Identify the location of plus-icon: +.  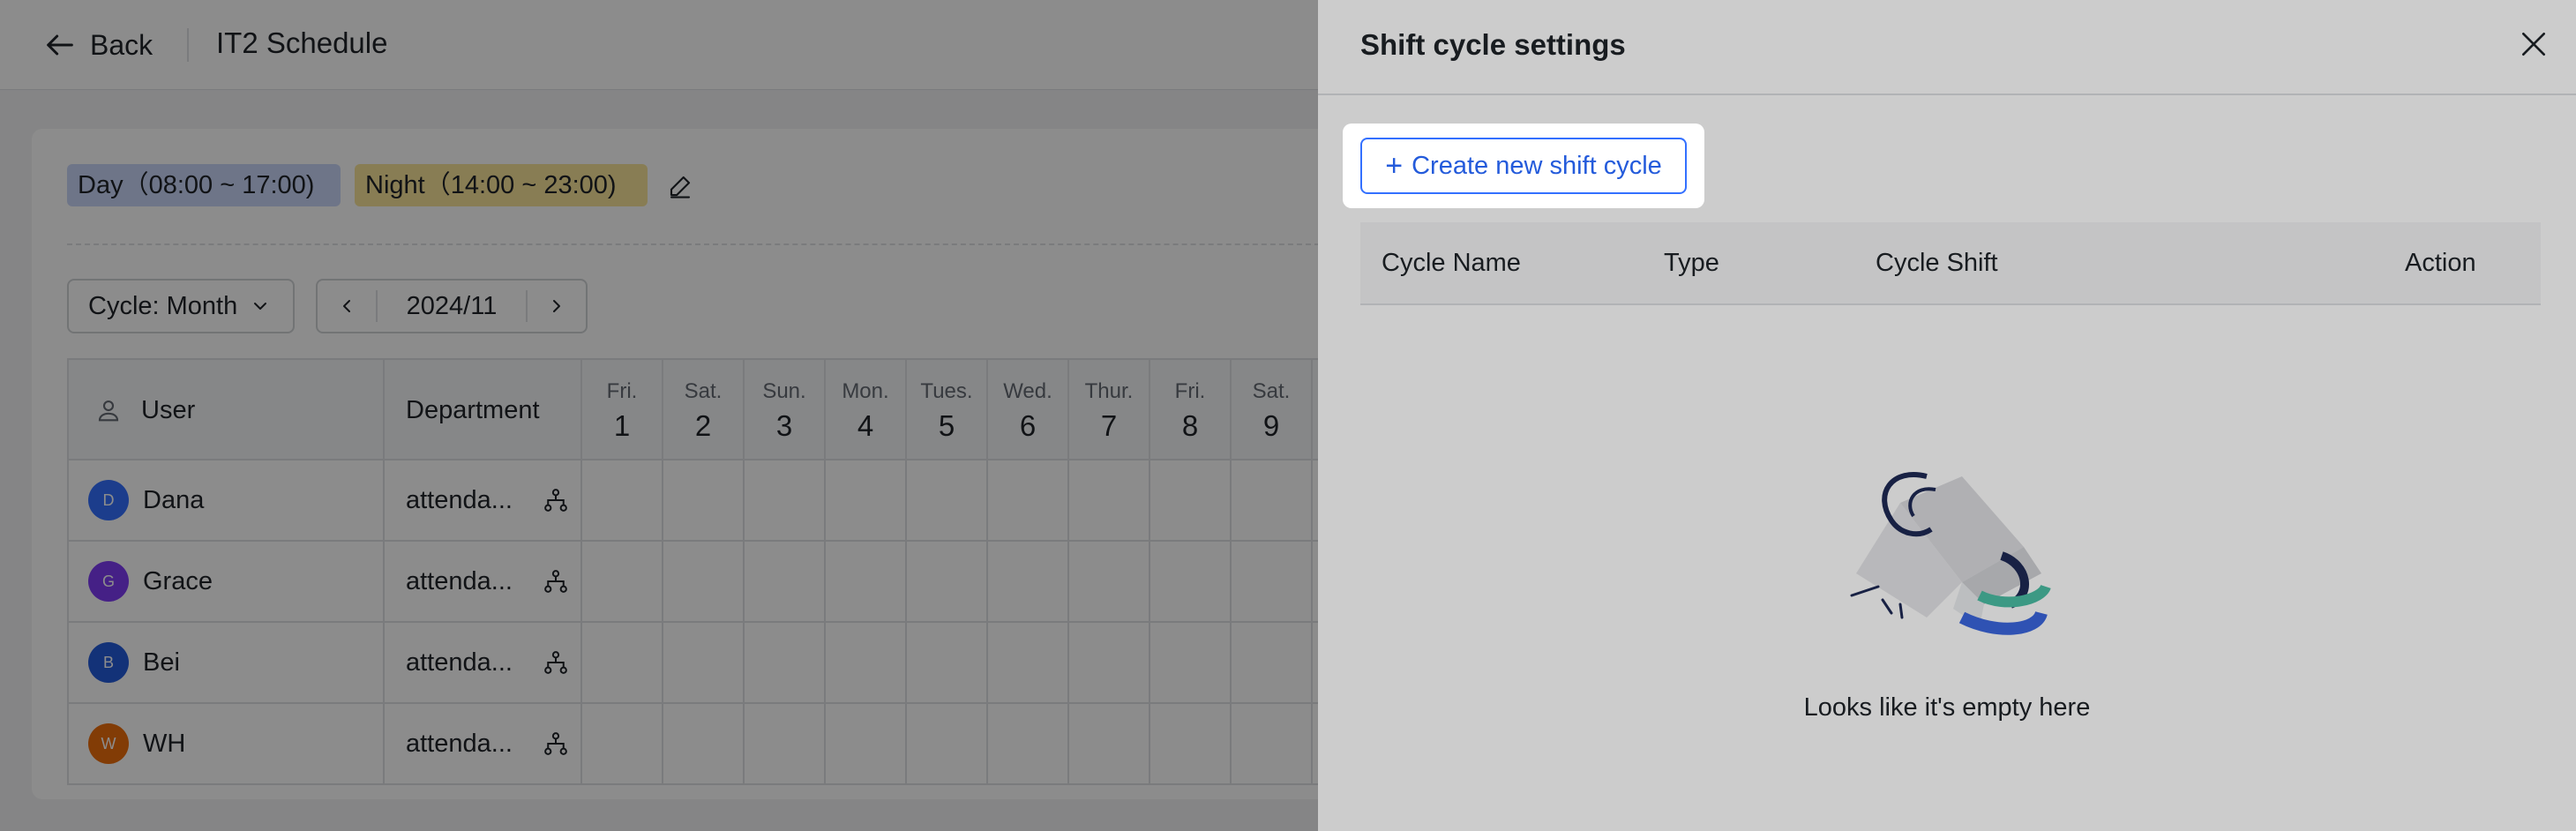
(1395, 166).